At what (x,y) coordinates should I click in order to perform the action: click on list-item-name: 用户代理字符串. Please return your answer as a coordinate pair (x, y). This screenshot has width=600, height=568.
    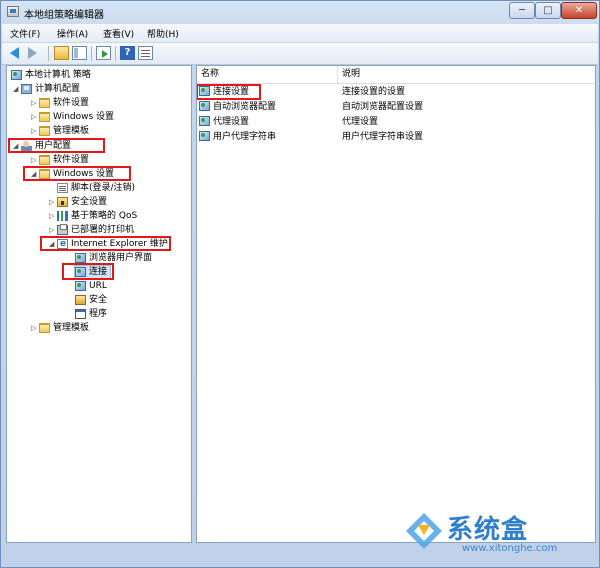
    Looking at the image, I should click on (245, 137).